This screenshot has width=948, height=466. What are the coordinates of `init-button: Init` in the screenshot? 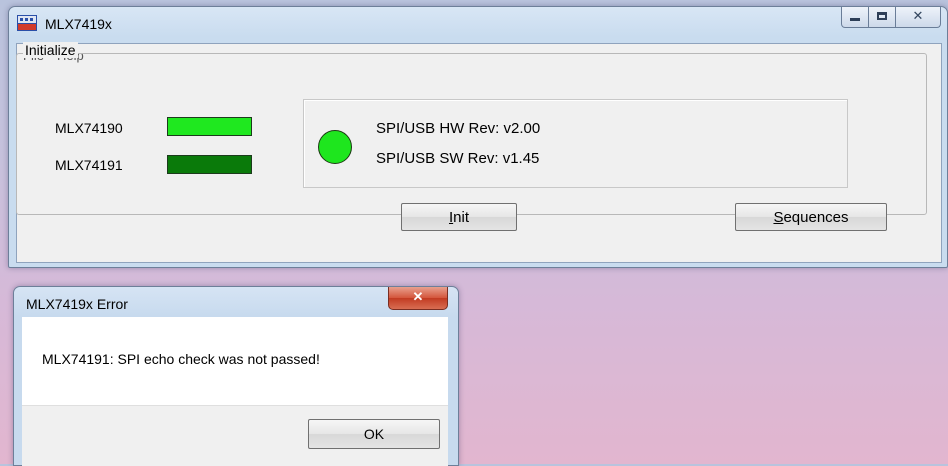 It's located at (459, 217).